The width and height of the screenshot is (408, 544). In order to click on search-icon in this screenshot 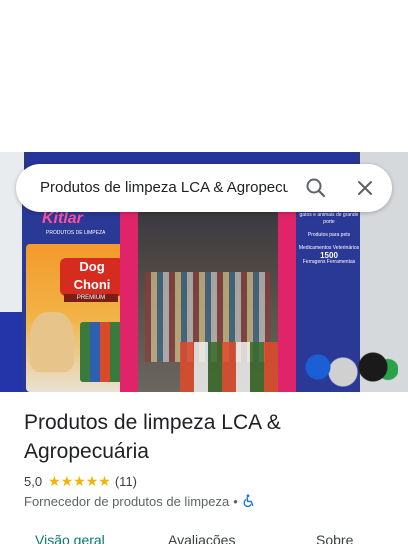, I will do `click(316, 188)`.